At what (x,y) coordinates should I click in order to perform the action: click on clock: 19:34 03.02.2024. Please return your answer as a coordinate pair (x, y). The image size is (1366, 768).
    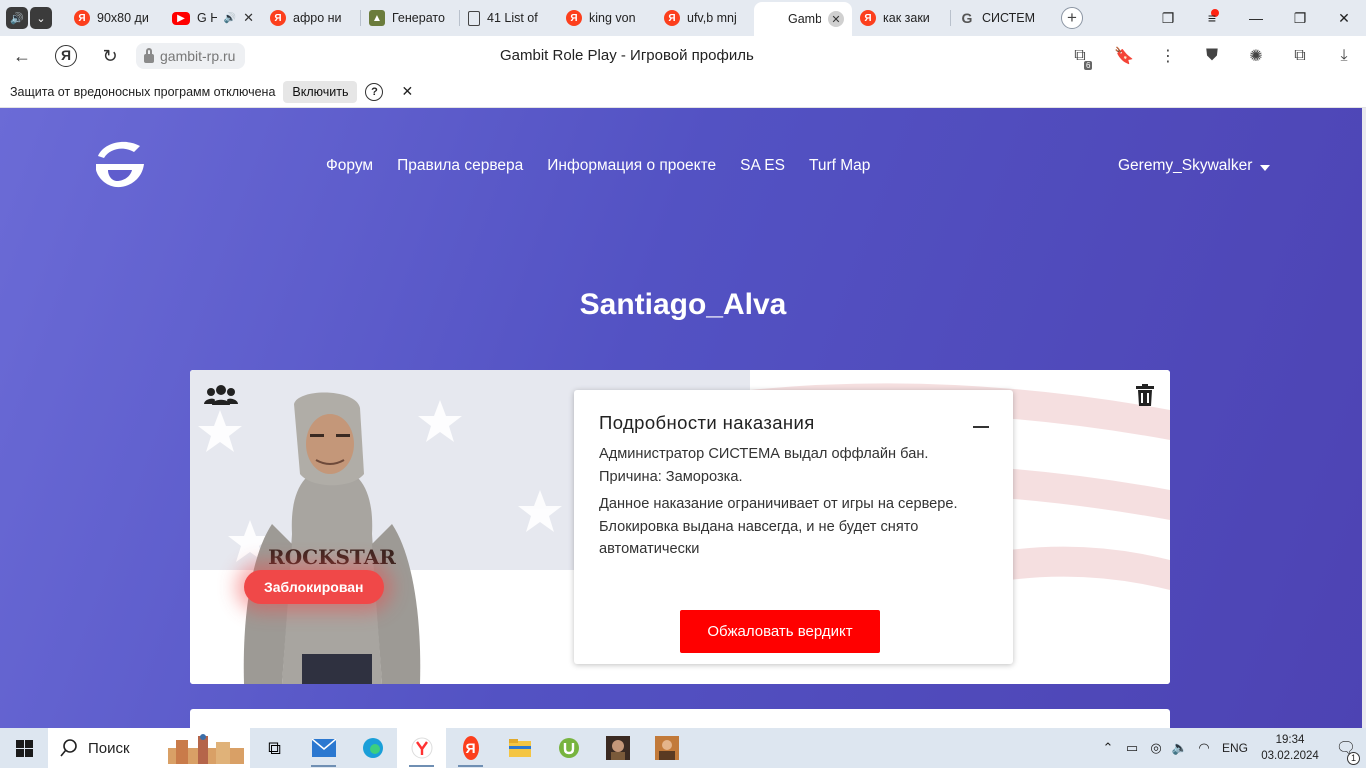
    Looking at the image, I should click on (1290, 748).